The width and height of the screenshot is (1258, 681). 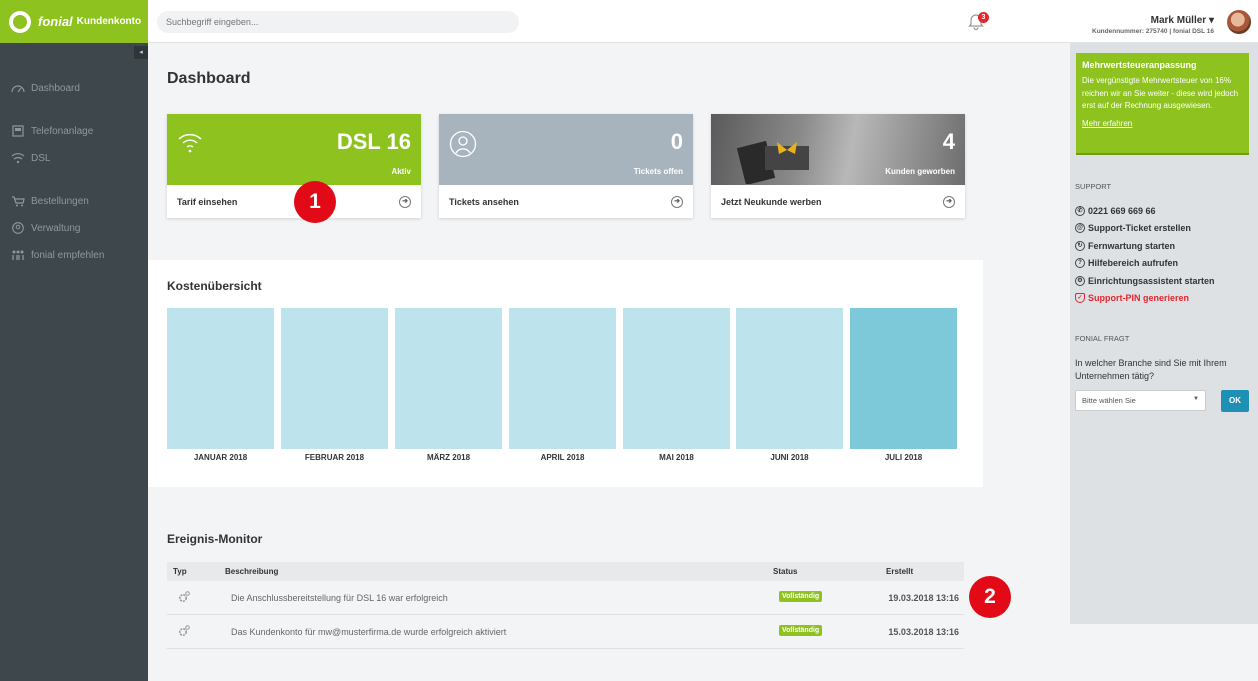 What do you see at coordinates (903, 378) in the screenshot?
I see `cost-bar-active` at bounding box center [903, 378].